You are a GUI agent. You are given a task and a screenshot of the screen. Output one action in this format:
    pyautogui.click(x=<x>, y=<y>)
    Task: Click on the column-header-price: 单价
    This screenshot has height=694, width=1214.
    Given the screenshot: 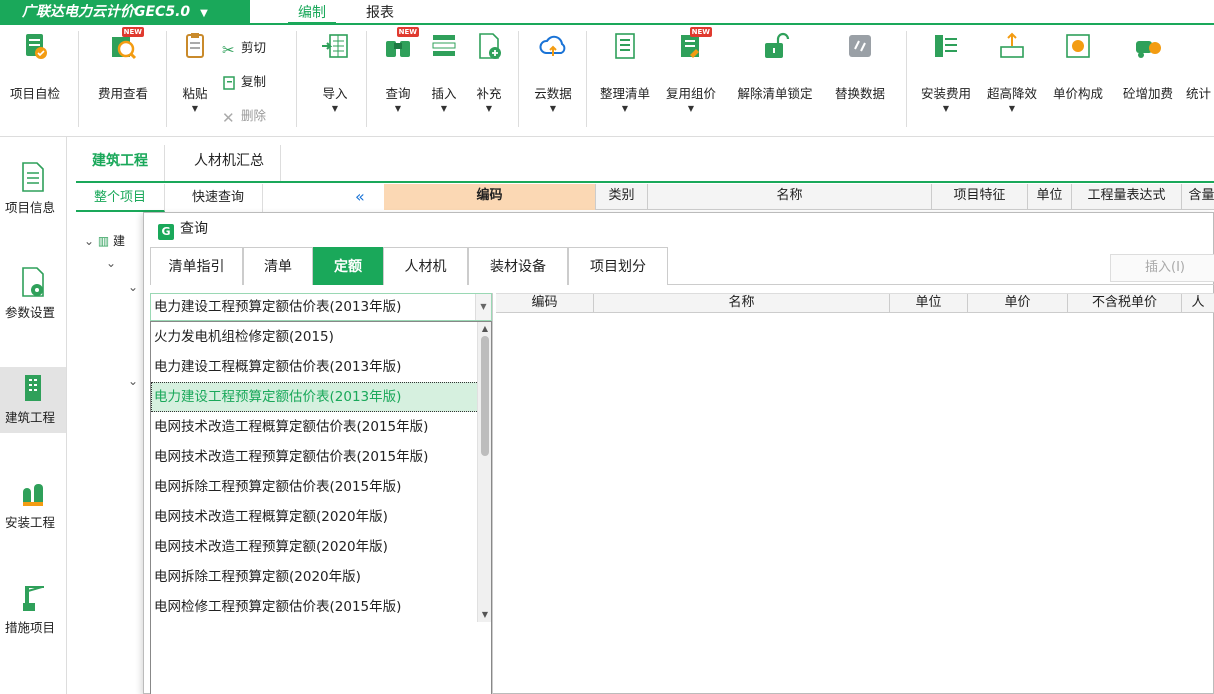 What is the action you would take?
    pyautogui.click(x=1018, y=303)
    